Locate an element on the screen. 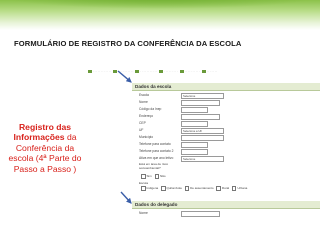 Image resolution: width=320 pixels, height=240 pixels. nome-input is located at coordinates (200, 103).